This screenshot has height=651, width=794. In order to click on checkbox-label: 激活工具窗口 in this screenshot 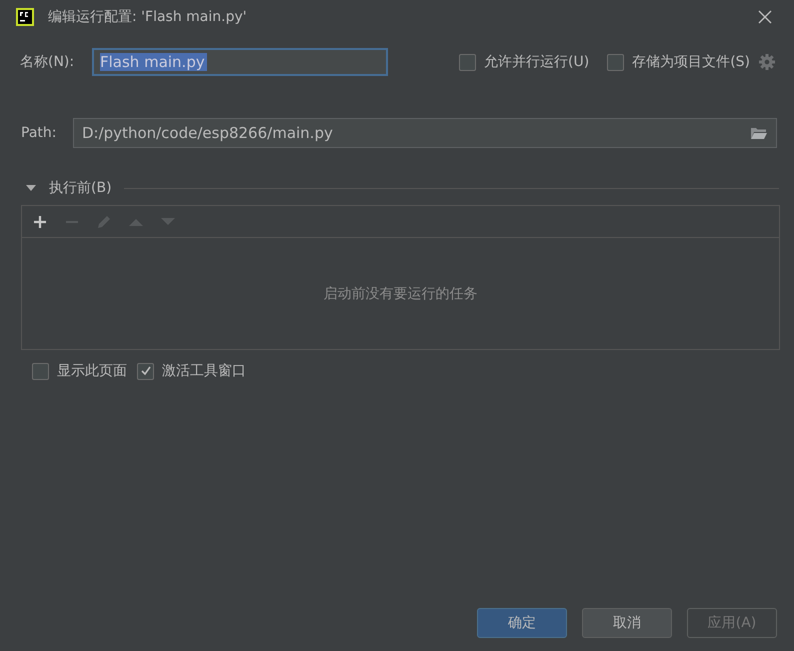, I will do `click(204, 371)`.